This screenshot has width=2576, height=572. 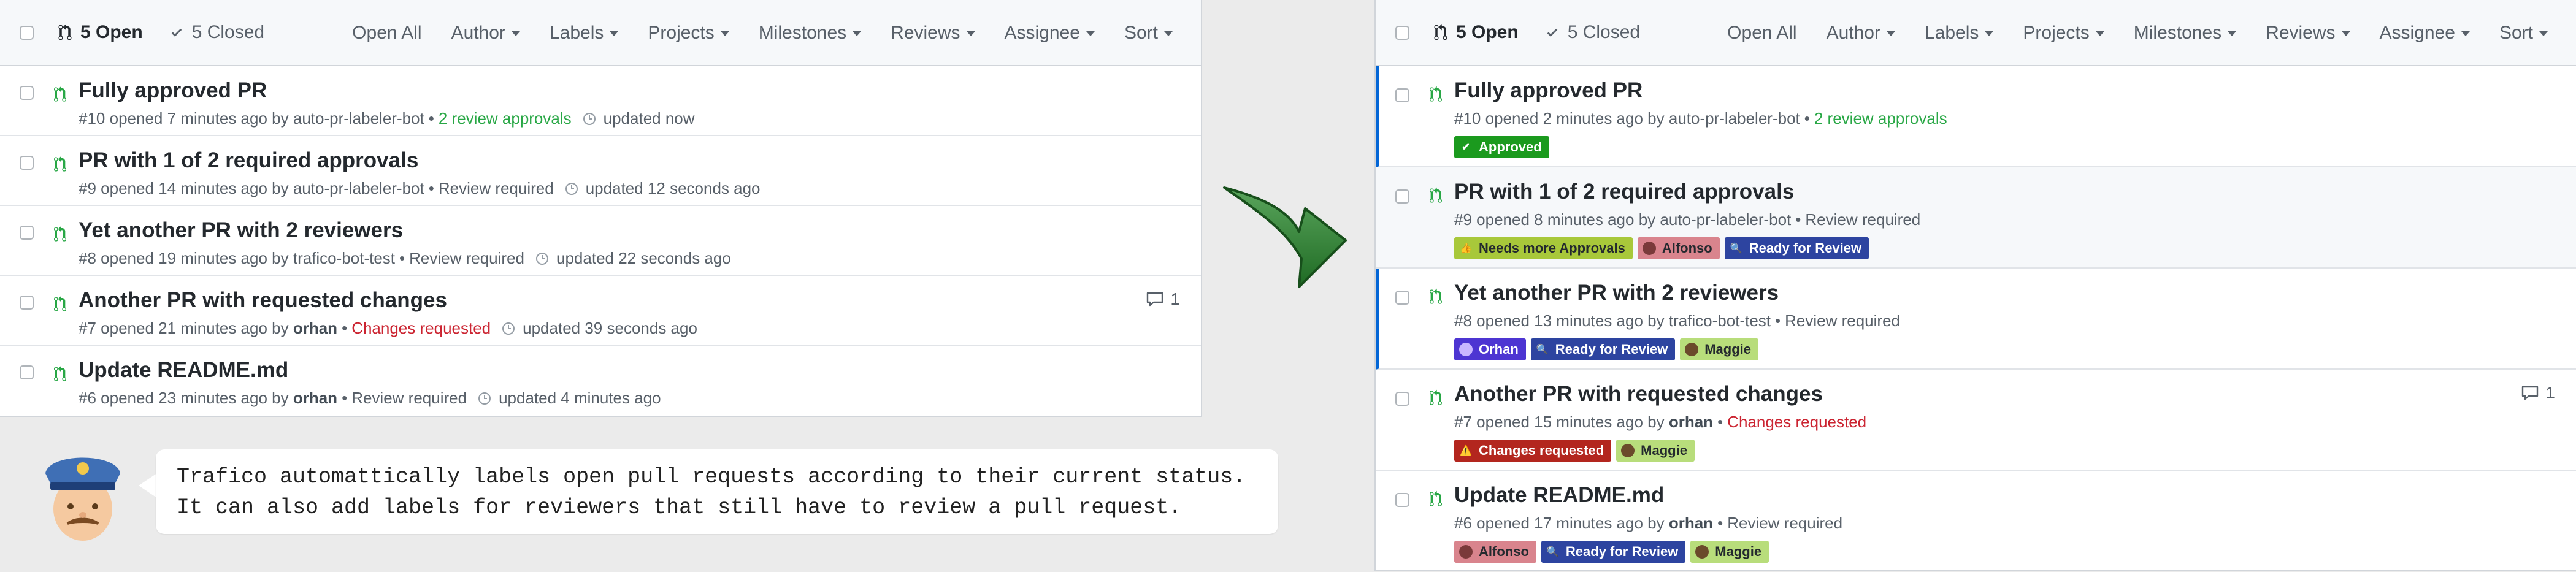 What do you see at coordinates (1543, 248) in the screenshot?
I see `label-needs-more-approvals: 👍 Needs more Approvals` at bounding box center [1543, 248].